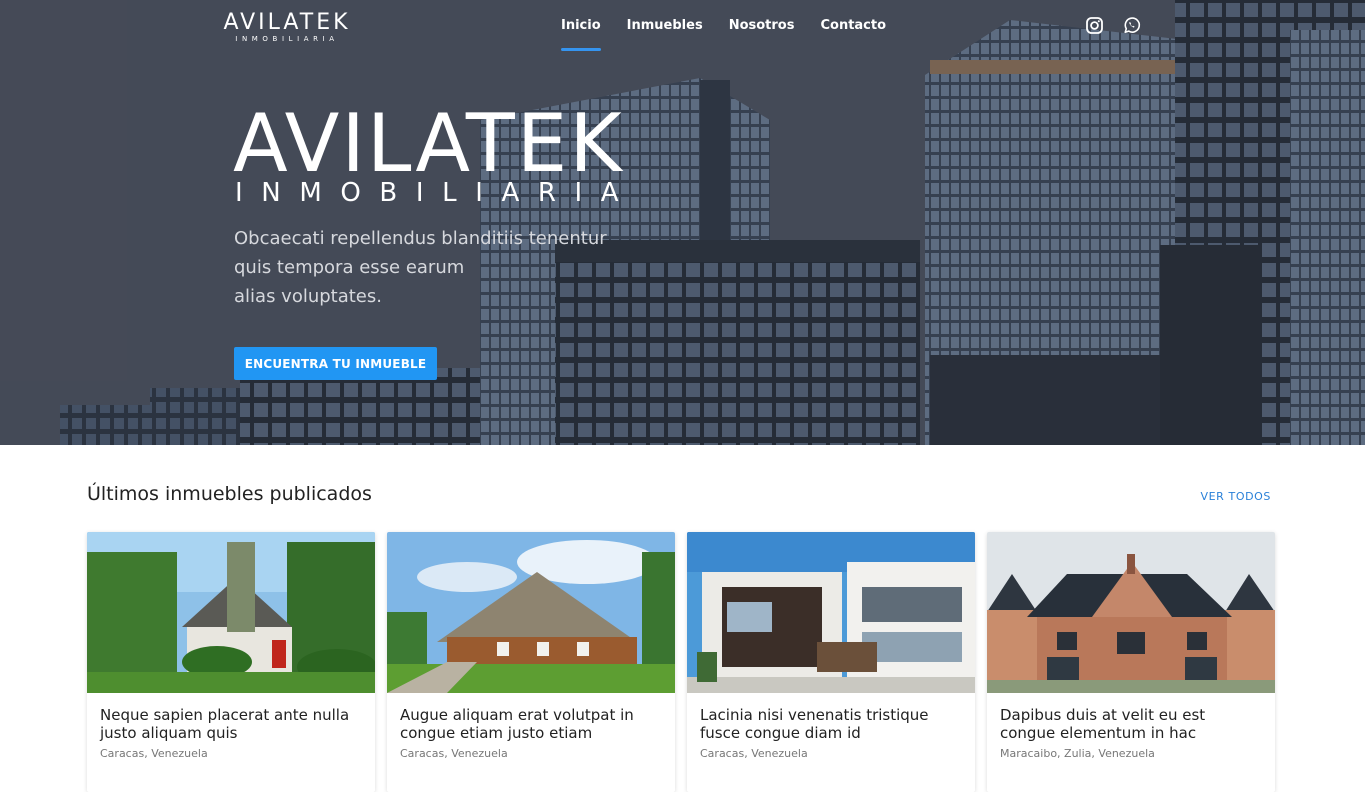  Describe the element at coordinates (682, 498) in the screenshot. I see `listings-header: Últimos inmuebles publicados VER TODOS` at that location.